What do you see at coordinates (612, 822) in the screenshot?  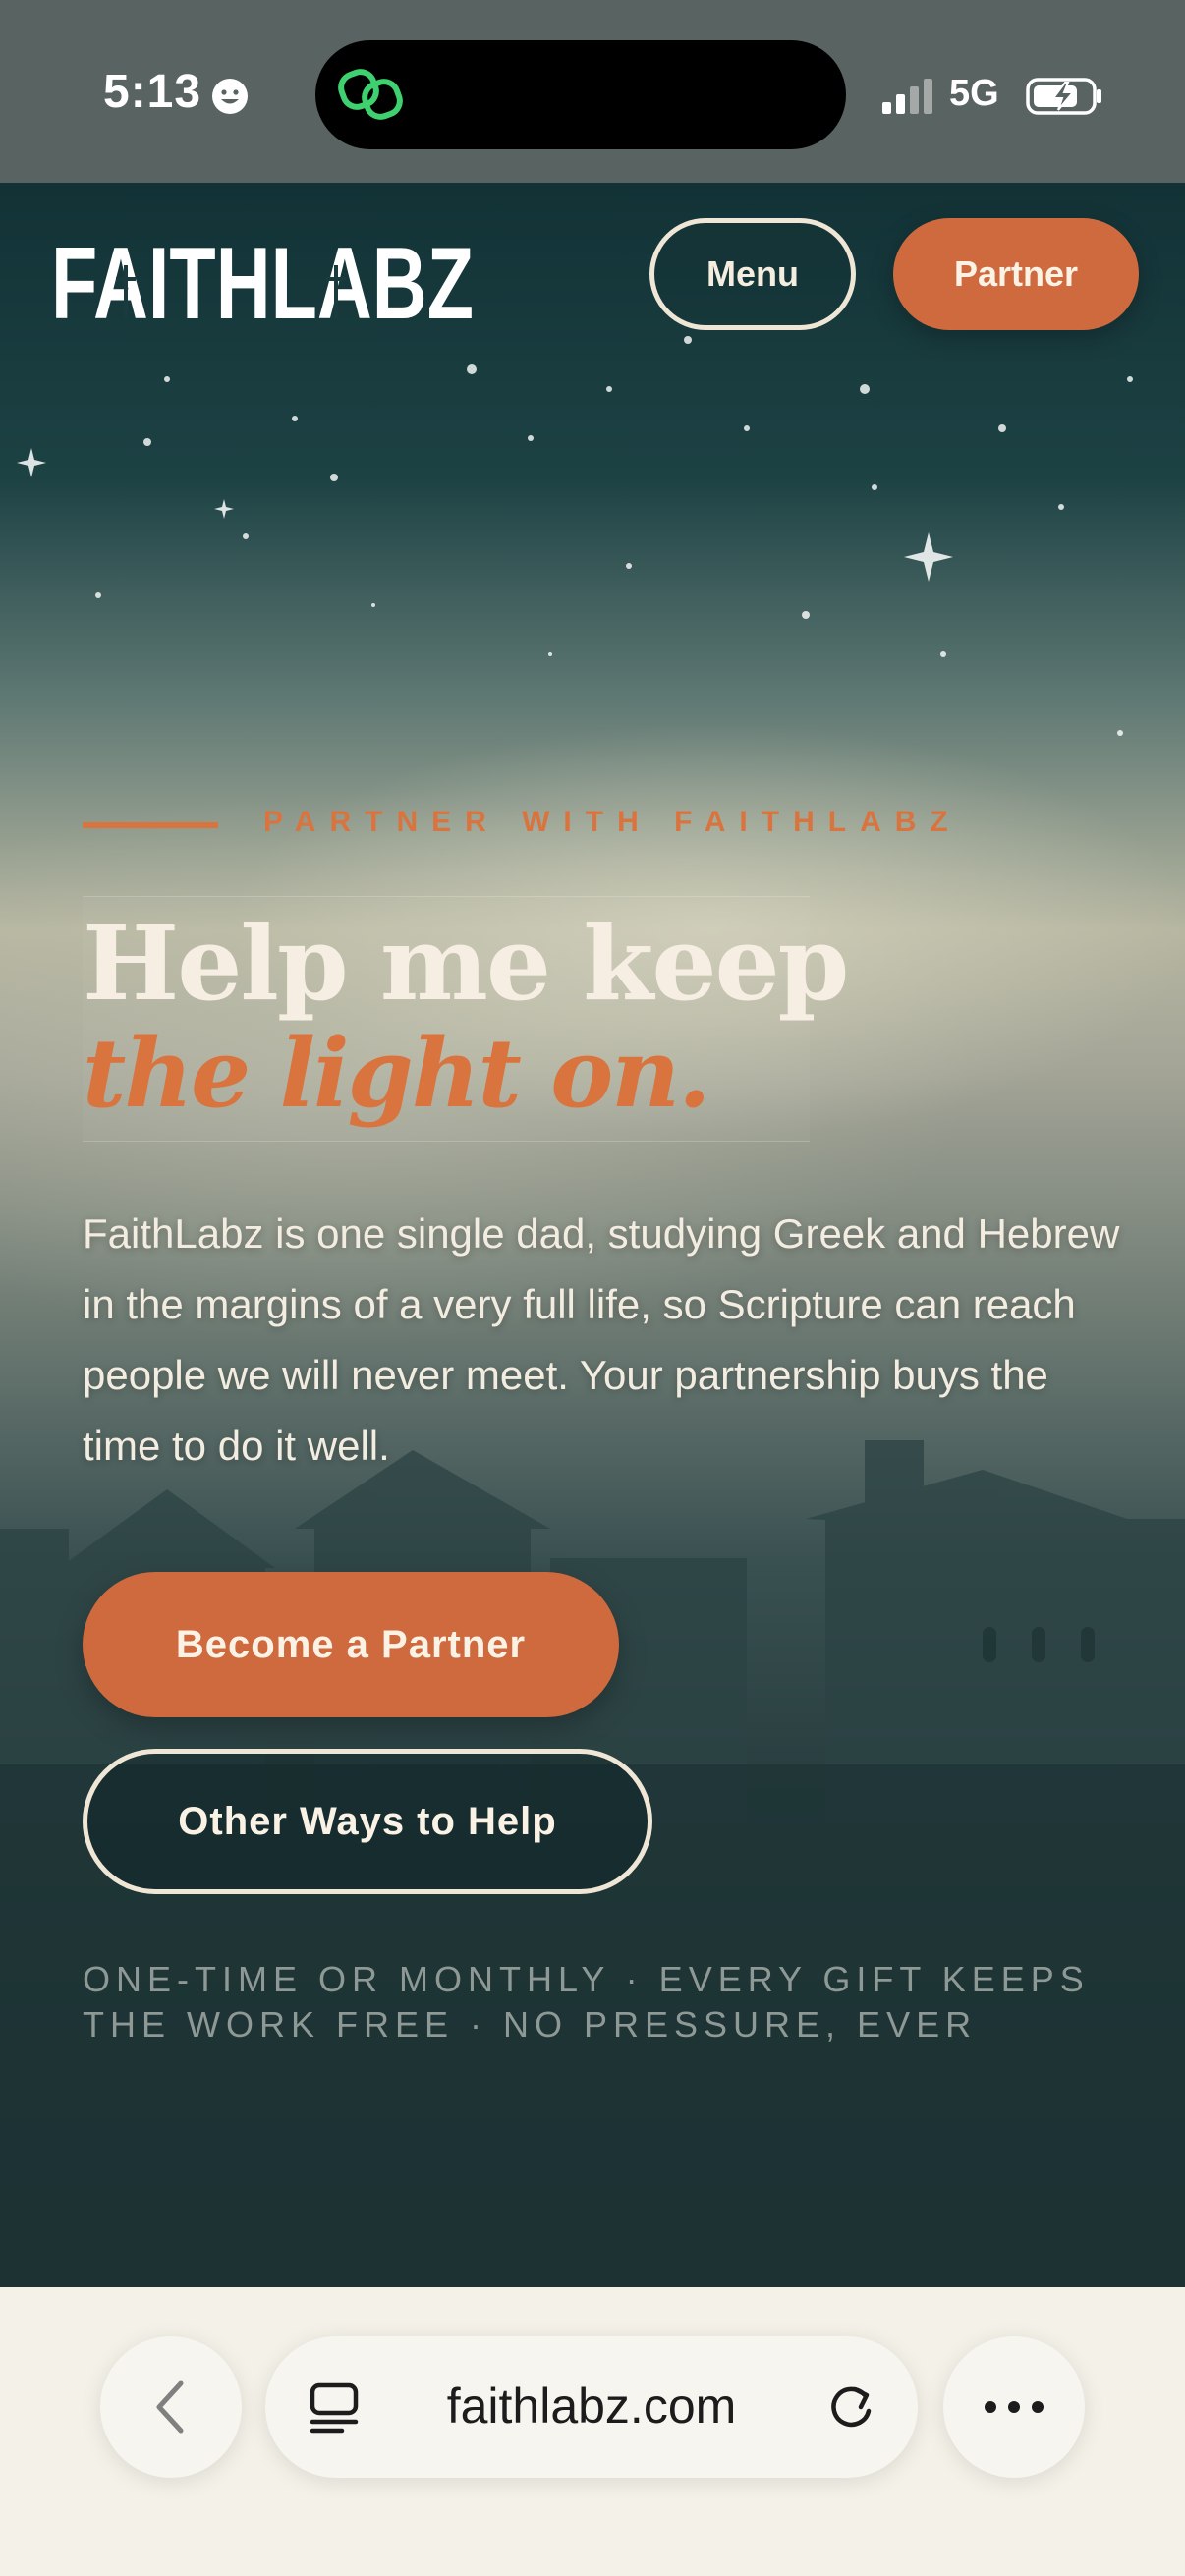 I see `eyebrow-label: PARTNER WITH FAITHLABZ` at bounding box center [612, 822].